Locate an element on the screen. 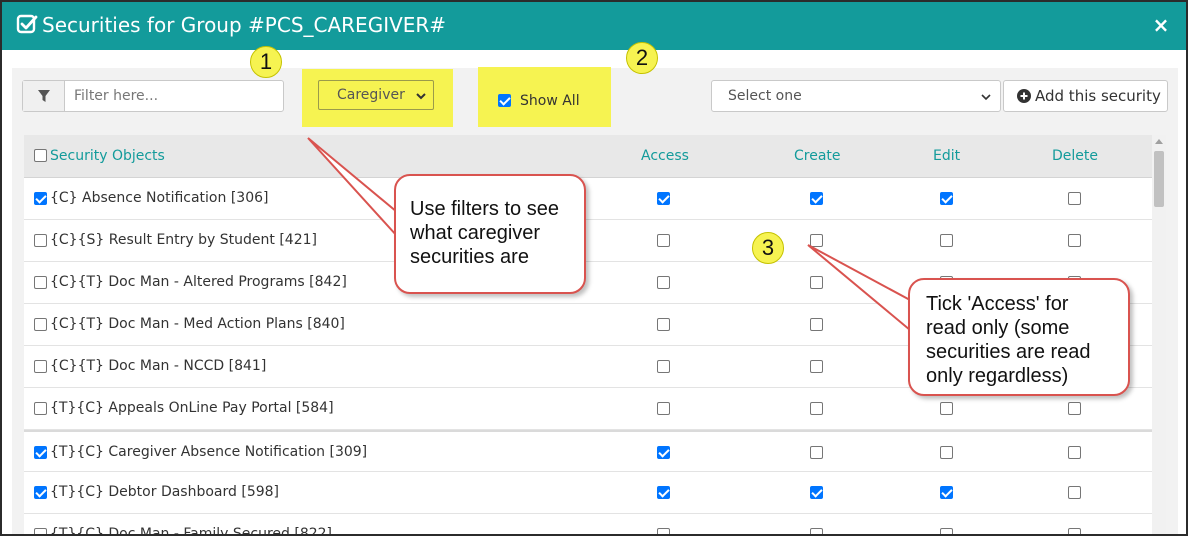 Image resolution: width=1188 pixels, height=536 pixels. filter-group is located at coordinates (153, 96).